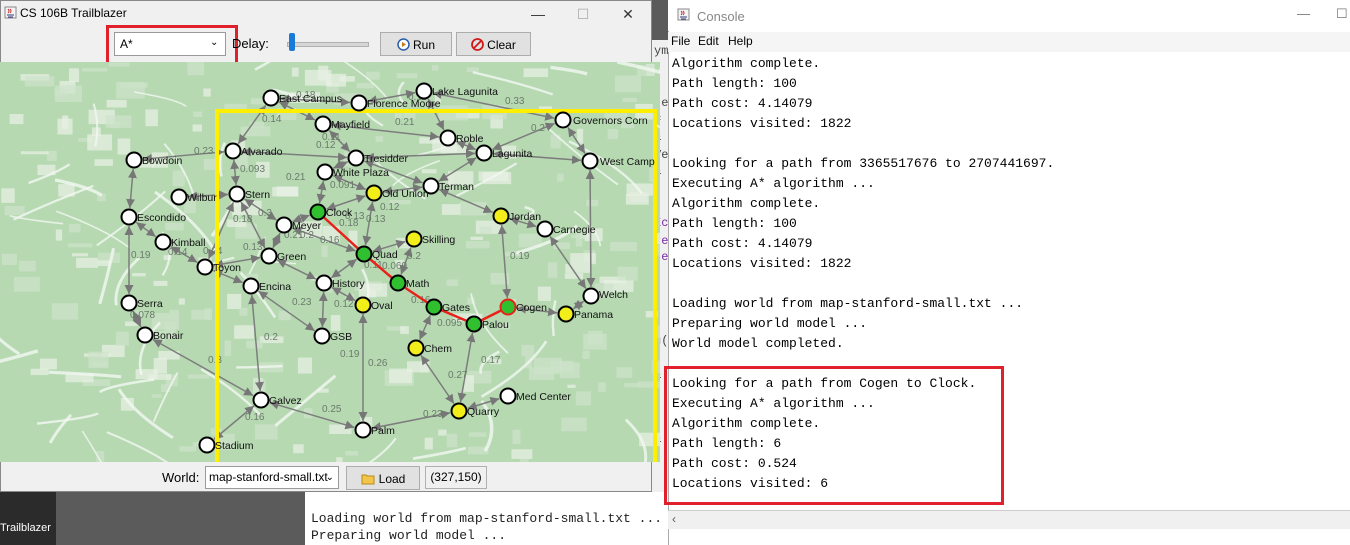  I want to click on menu-edit: Edit, so click(708, 41).